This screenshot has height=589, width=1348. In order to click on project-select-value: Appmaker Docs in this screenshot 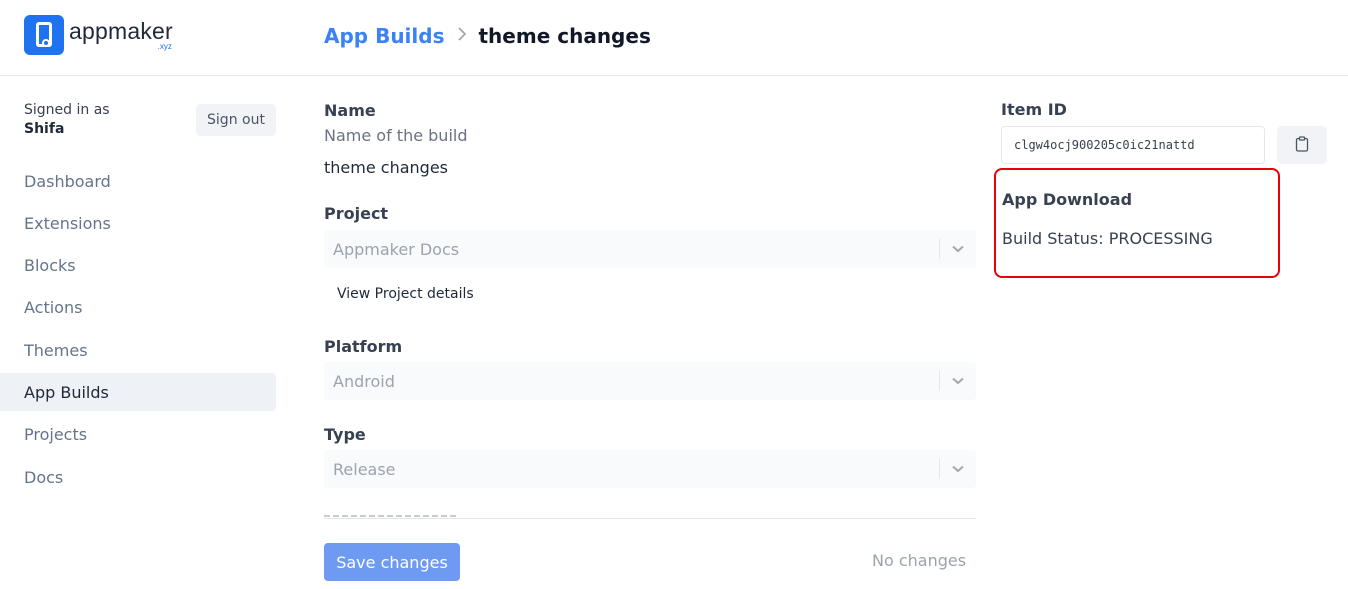, I will do `click(396, 249)`.